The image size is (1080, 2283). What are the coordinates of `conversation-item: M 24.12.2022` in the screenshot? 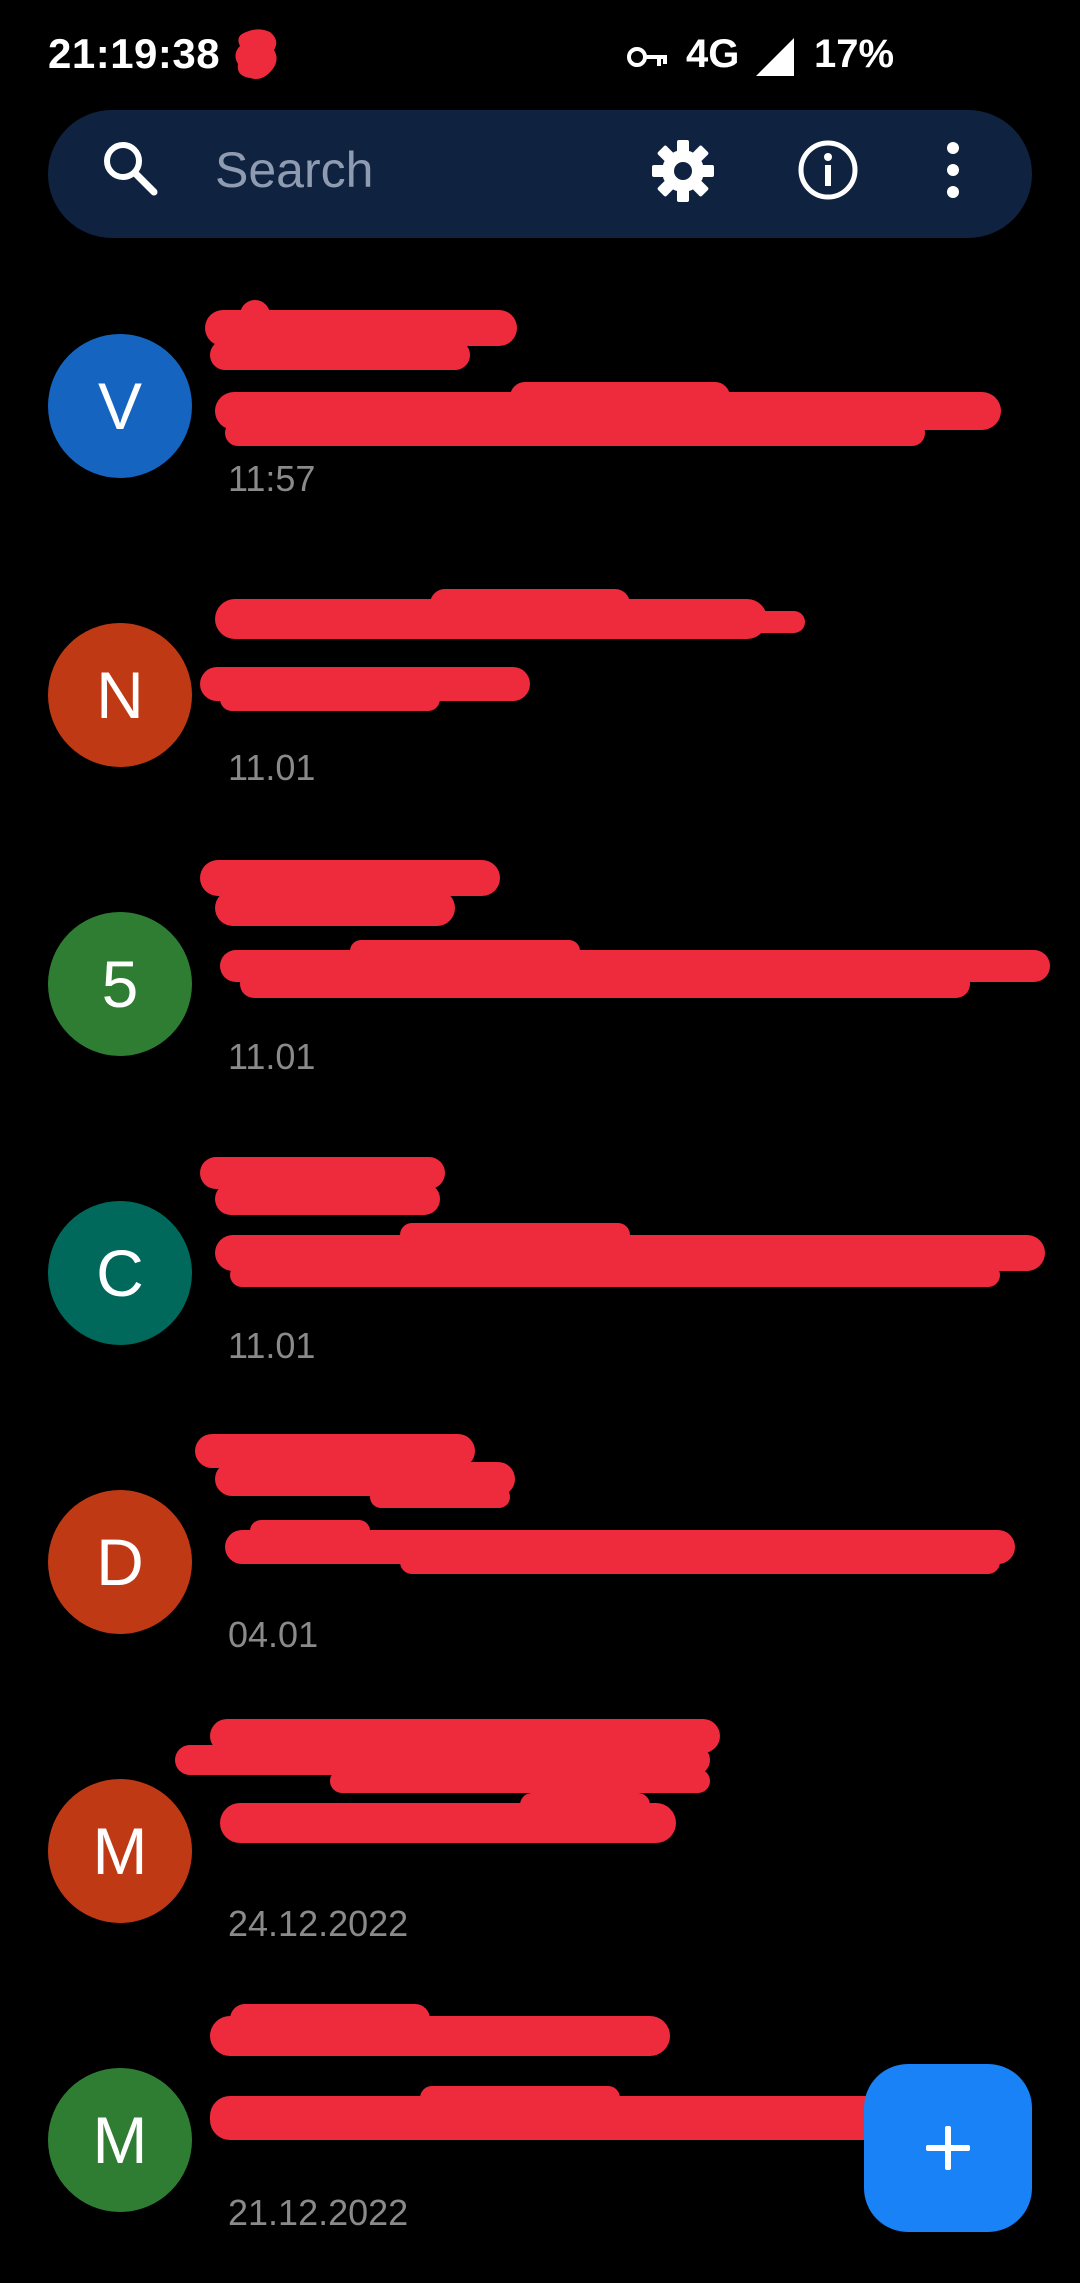 It's located at (540, 1849).